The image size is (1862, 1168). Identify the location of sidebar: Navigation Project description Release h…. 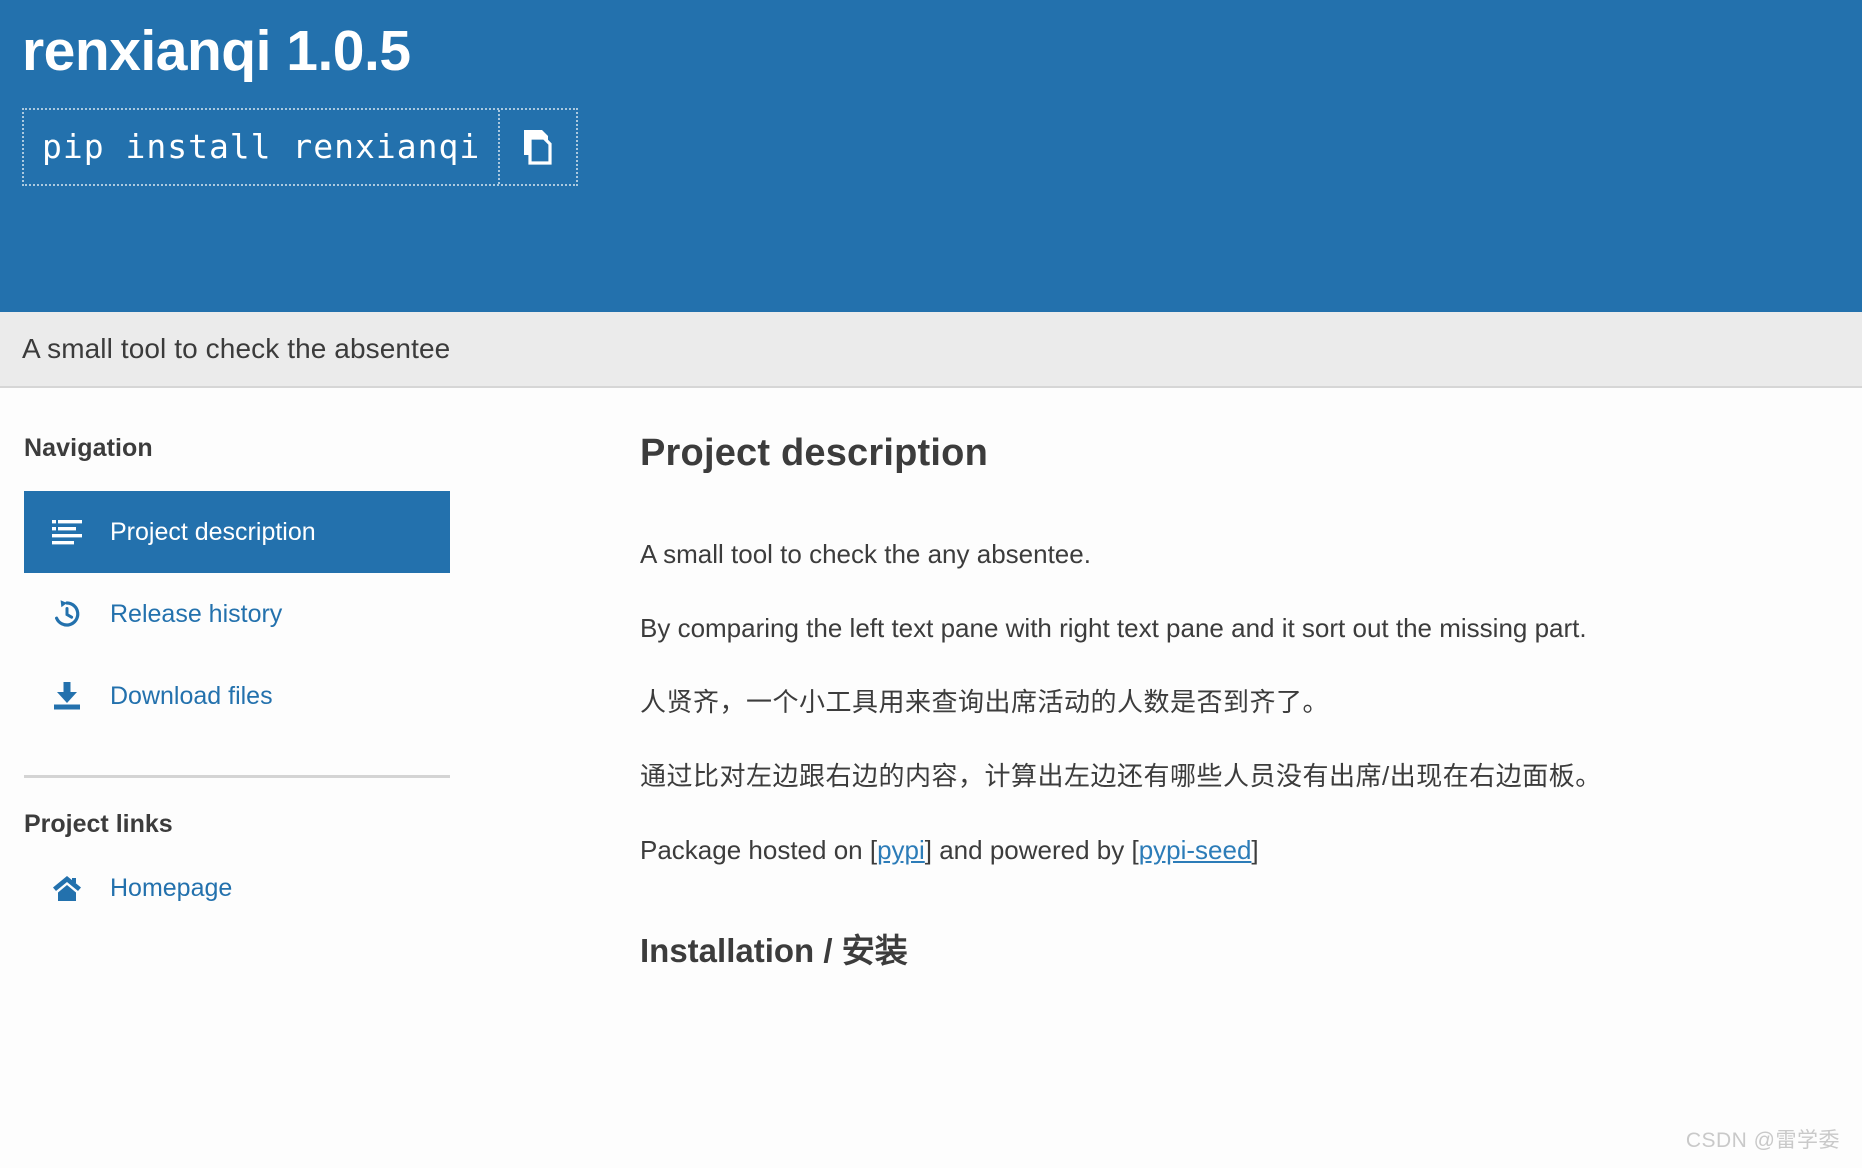
(270, 646).